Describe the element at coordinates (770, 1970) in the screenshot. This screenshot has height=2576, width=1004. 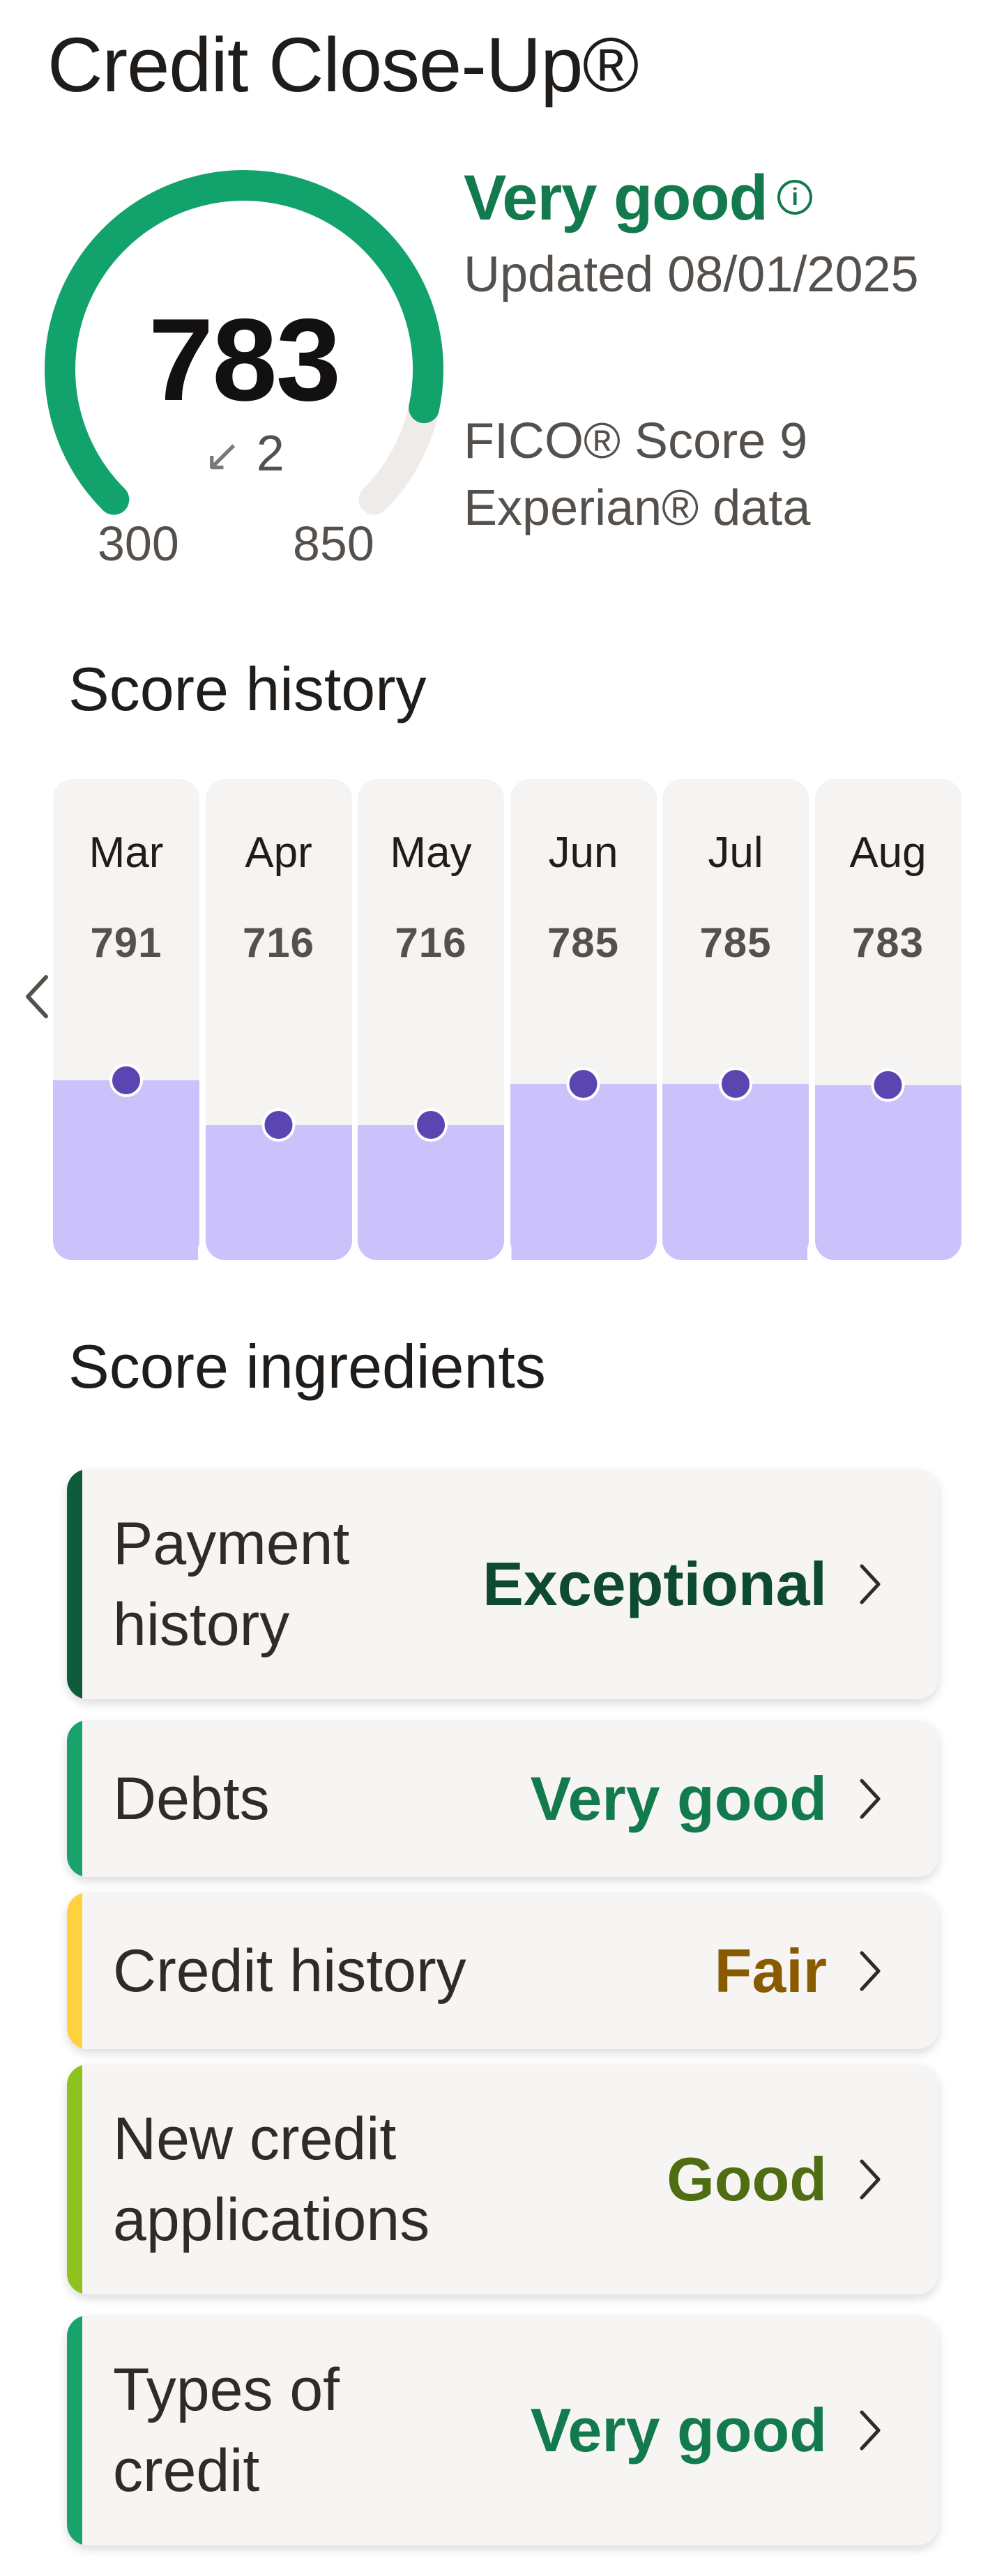
I see `ingredient-rating: Fair` at that location.